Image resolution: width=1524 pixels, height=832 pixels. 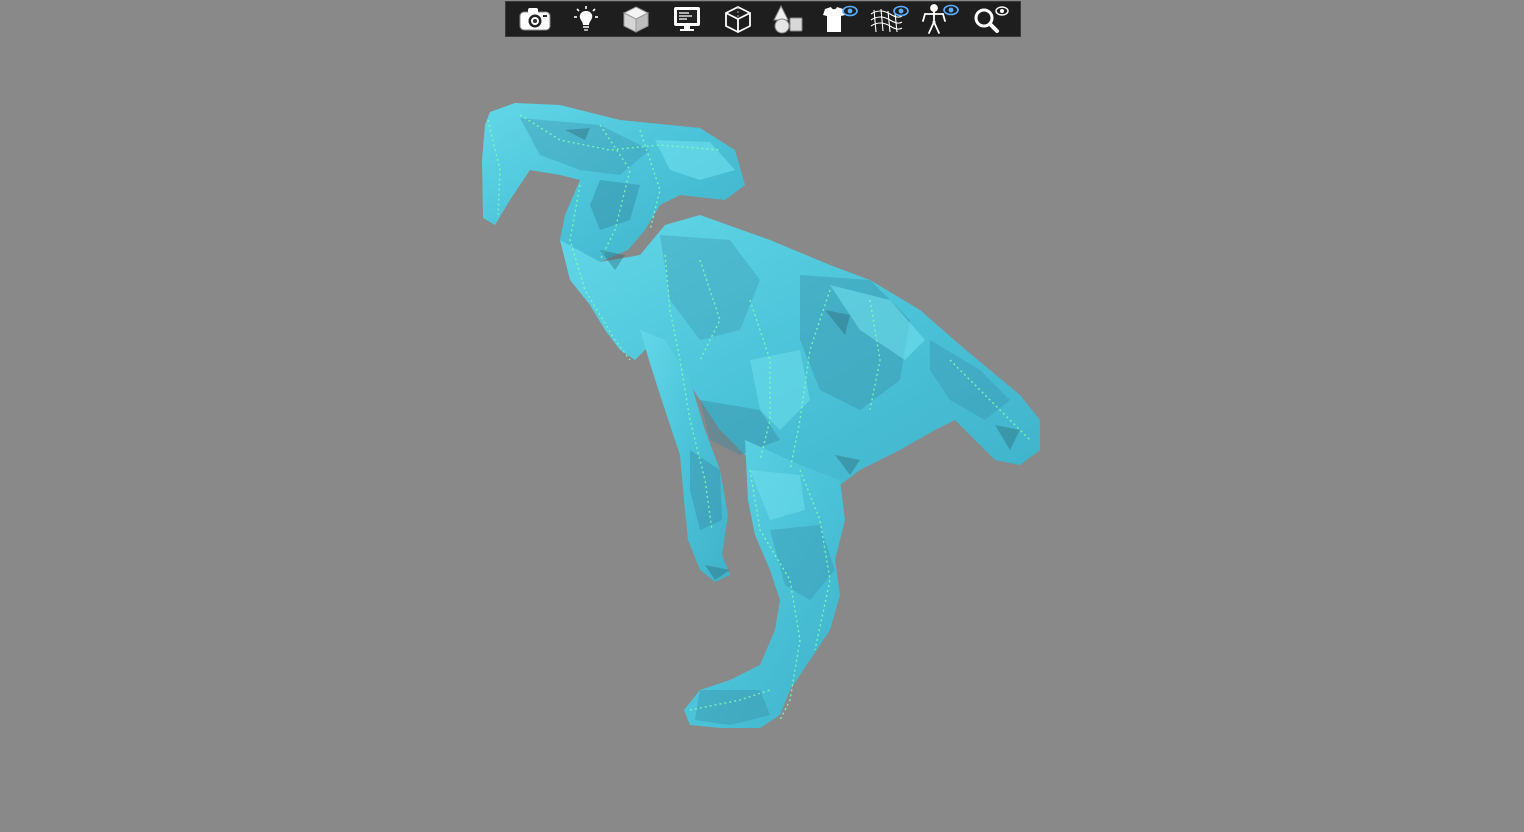 I want to click on lighting-button, so click(x=586, y=19).